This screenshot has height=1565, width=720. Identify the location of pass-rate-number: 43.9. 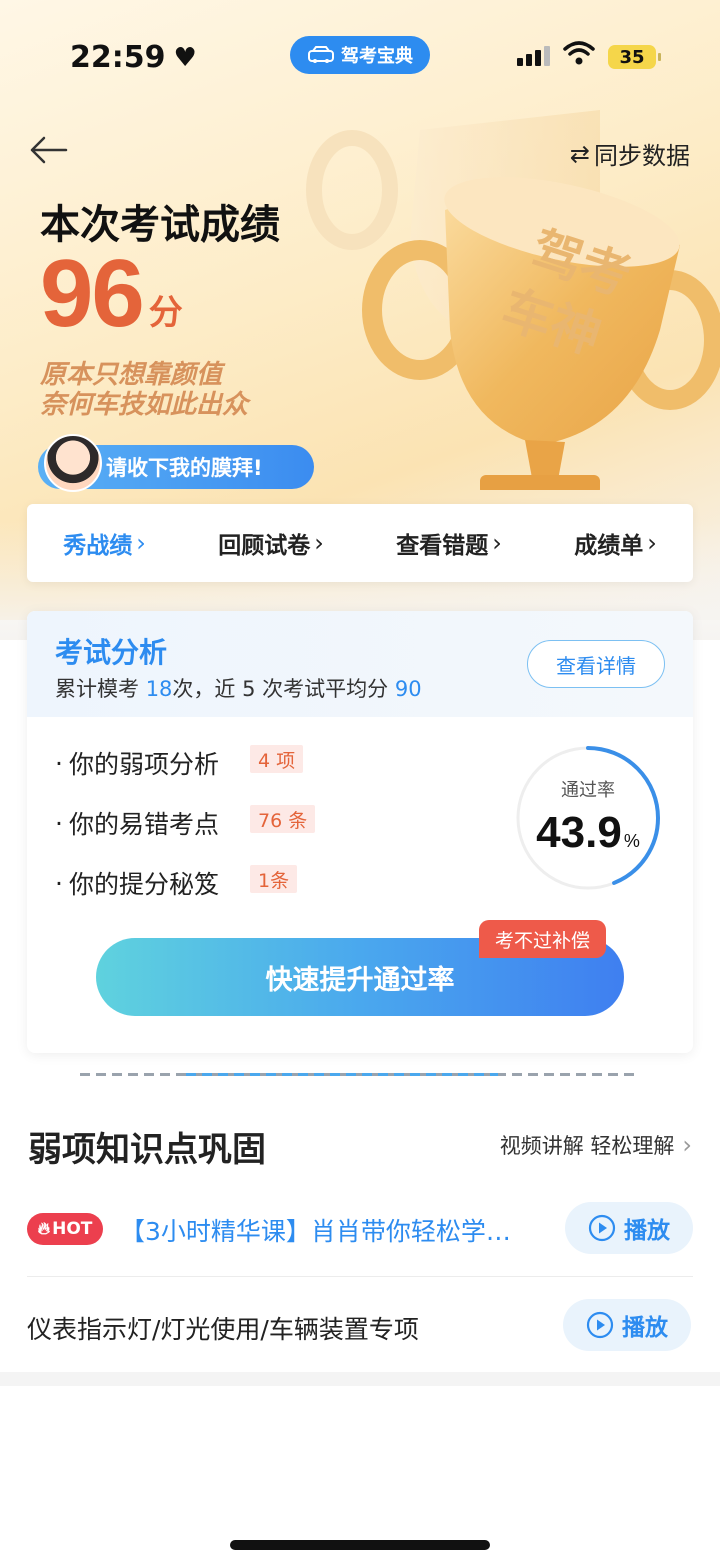
(579, 832).